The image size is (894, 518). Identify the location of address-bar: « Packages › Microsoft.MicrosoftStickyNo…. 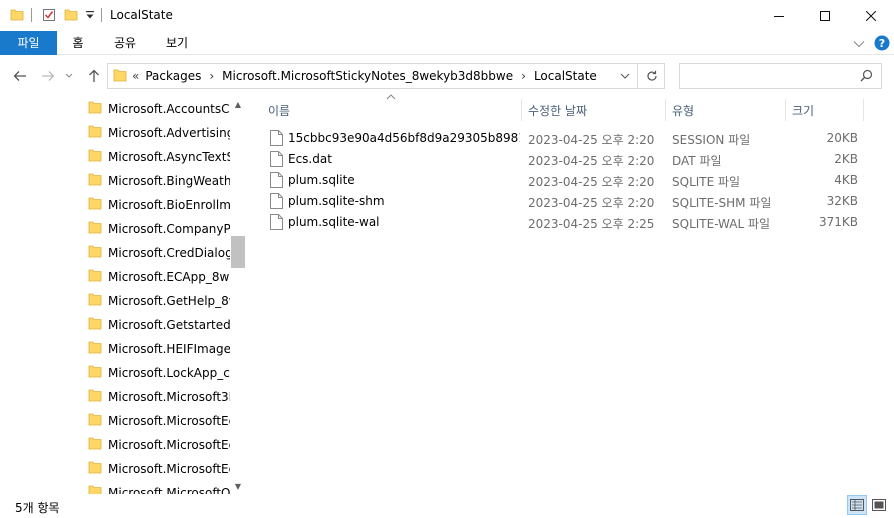
(386, 76).